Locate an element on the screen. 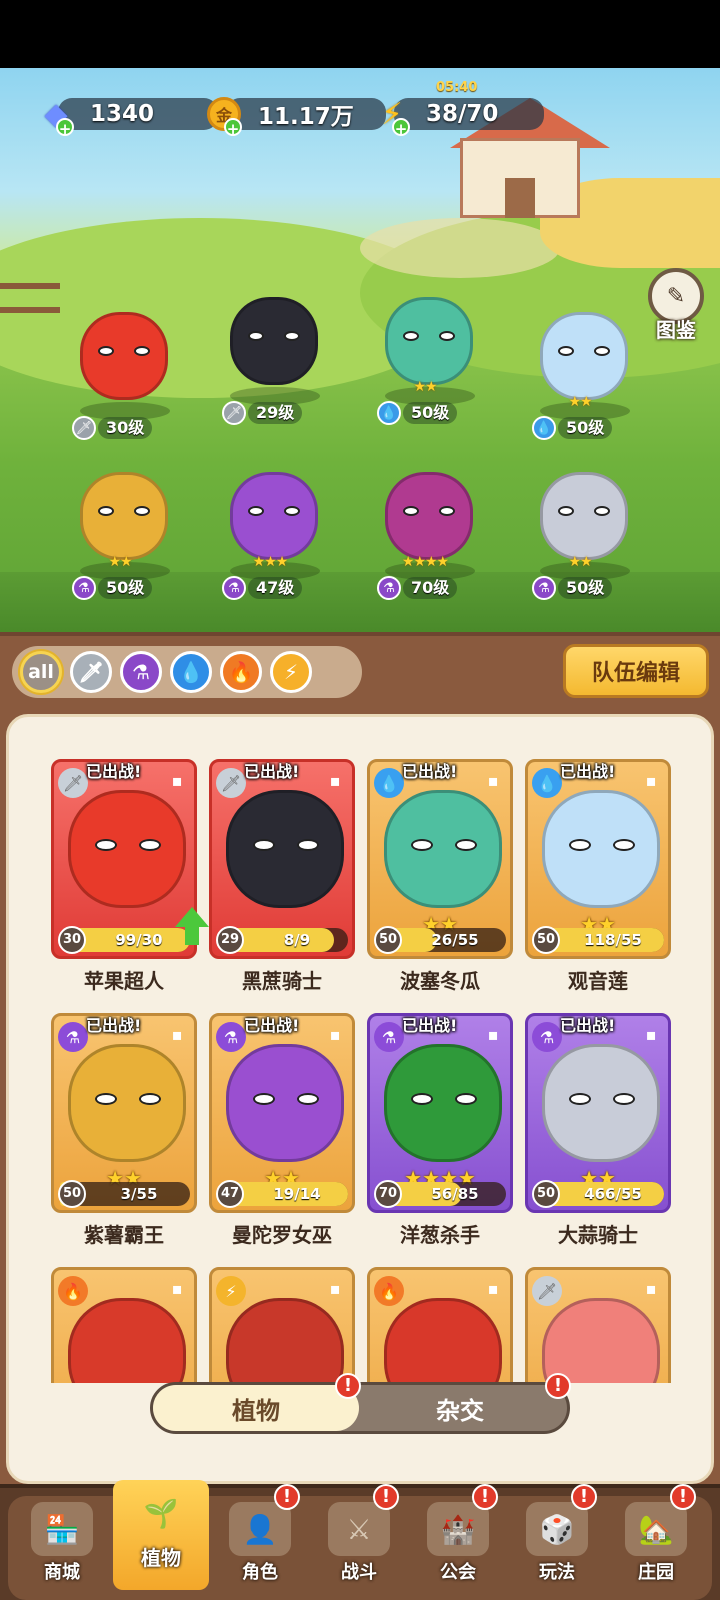 The width and height of the screenshot is (720, 1600). plant-level: 🗡 29级 is located at coordinates (262, 413).